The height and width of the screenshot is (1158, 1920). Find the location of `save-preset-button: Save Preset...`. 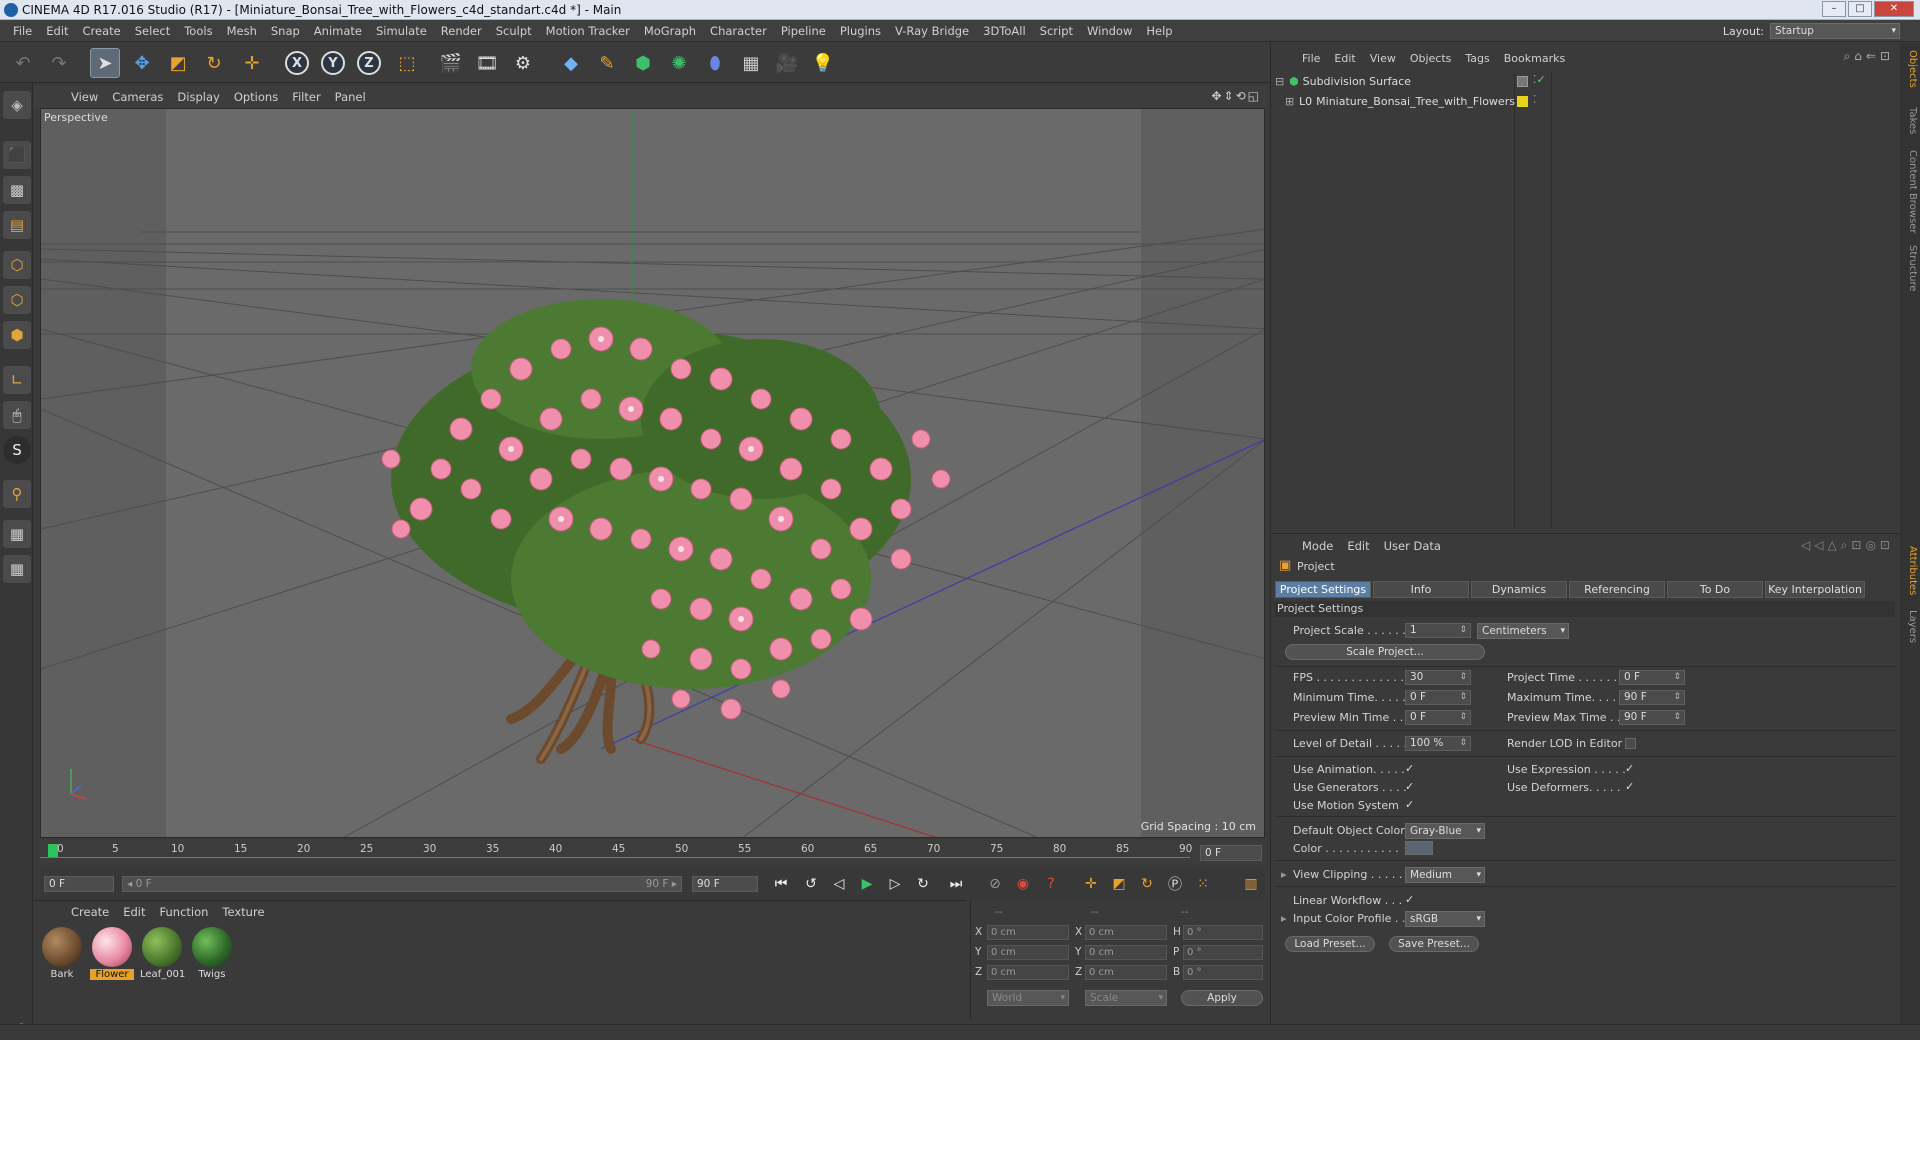

save-preset-button: Save Preset... is located at coordinates (1434, 944).